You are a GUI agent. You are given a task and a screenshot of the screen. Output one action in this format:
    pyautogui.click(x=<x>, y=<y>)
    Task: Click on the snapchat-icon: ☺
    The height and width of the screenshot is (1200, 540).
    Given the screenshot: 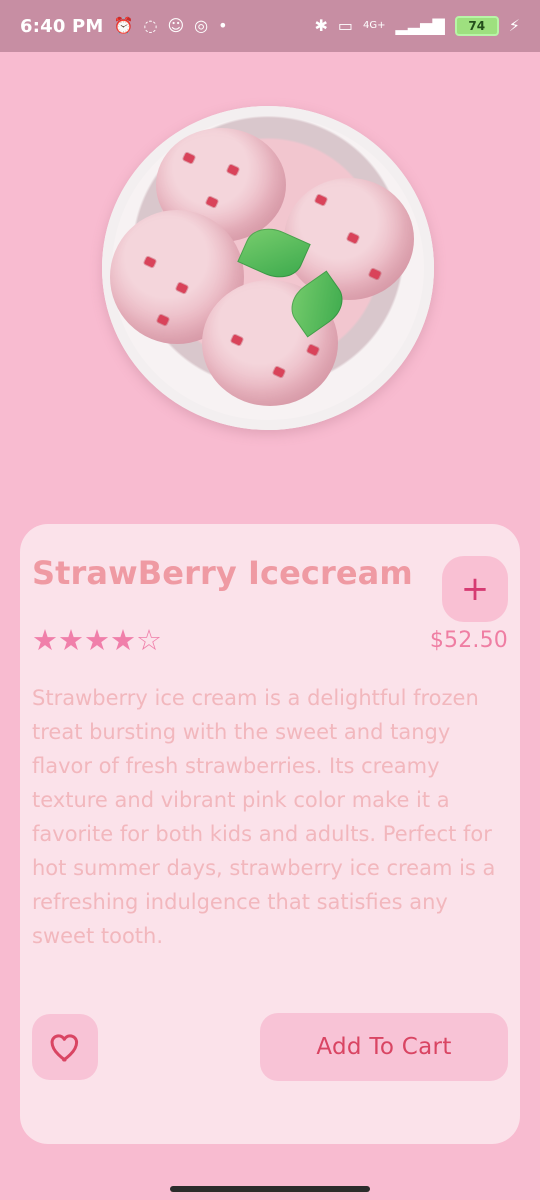 What is the action you would take?
    pyautogui.click(x=176, y=25)
    